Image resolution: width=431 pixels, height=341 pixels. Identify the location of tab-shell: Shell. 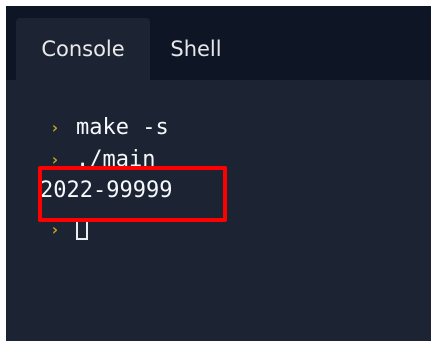
(196, 49).